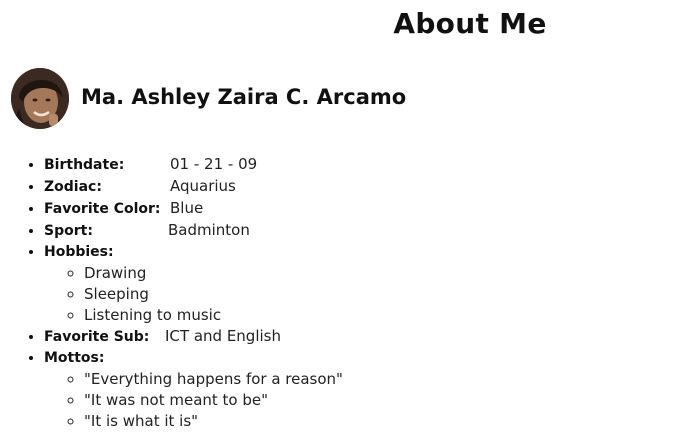 This screenshot has width=688, height=446. What do you see at coordinates (213, 379) in the screenshot?
I see `motto-item: "Everything happens for a reason"` at bounding box center [213, 379].